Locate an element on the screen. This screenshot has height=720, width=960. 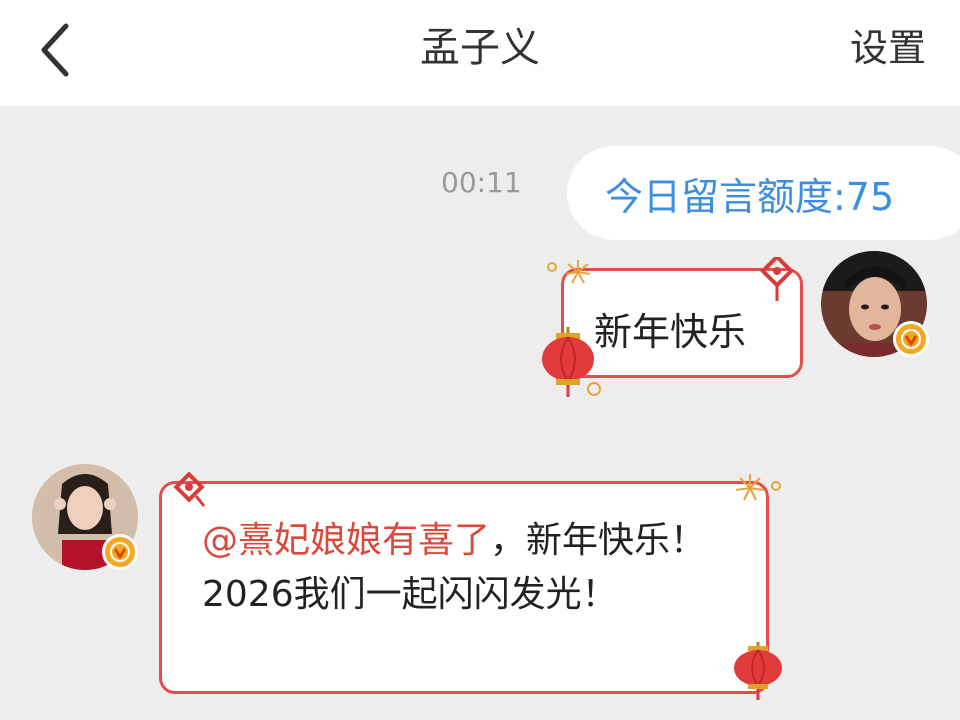
page-title: 孟子义 is located at coordinates (480, 48).